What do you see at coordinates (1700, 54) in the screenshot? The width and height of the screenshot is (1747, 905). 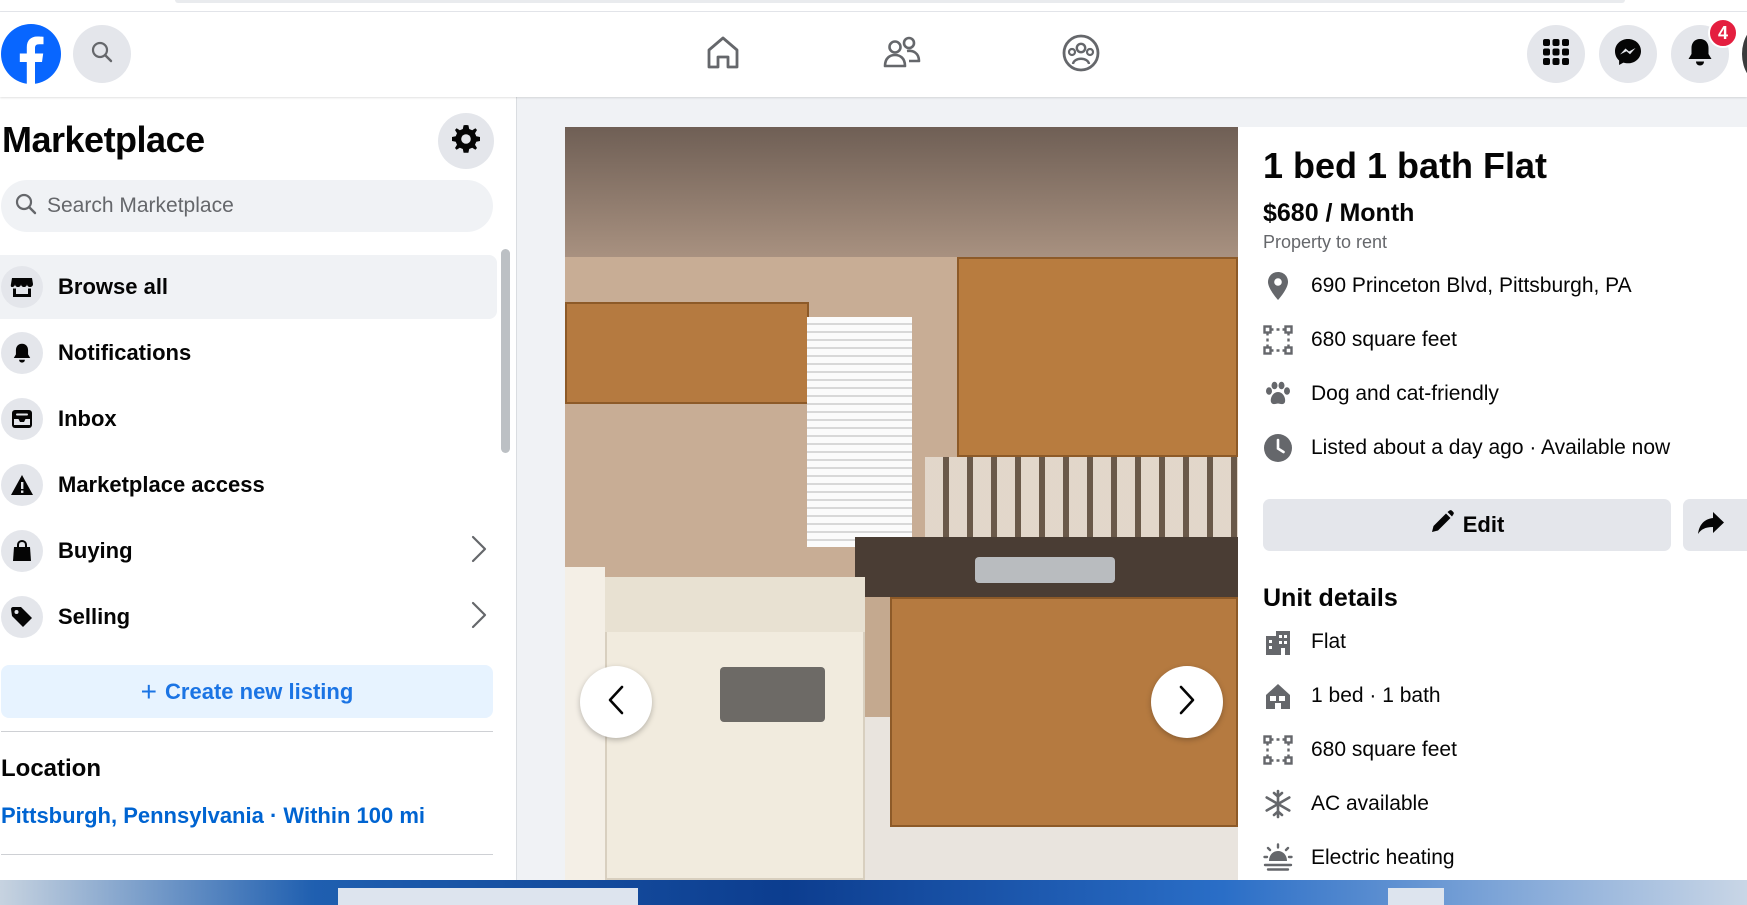 I see `bell-icon` at bounding box center [1700, 54].